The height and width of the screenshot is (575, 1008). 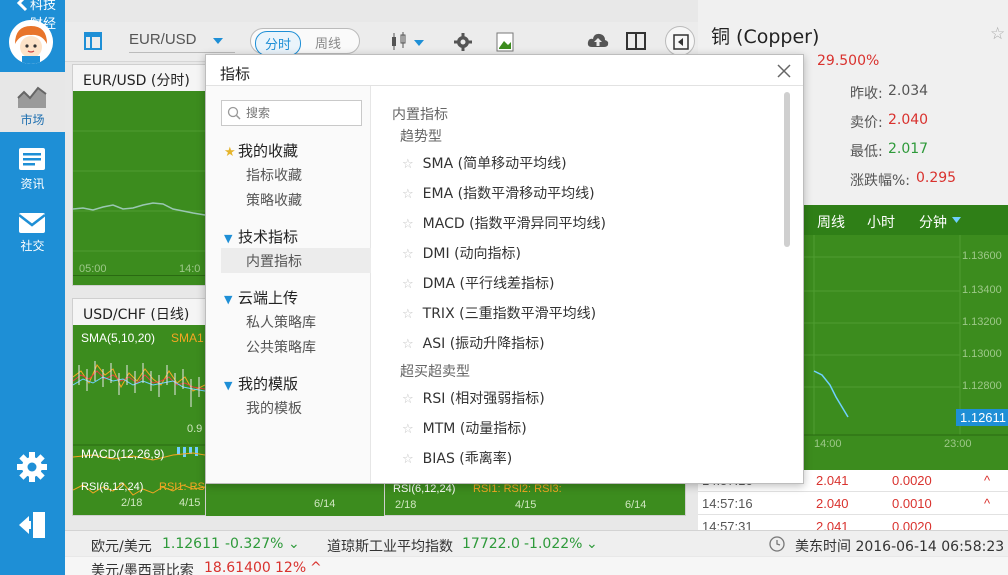 What do you see at coordinates (435, 372) in the screenshot?
I see `category-title: 超买超卖型` at bounding box center [435, 372].